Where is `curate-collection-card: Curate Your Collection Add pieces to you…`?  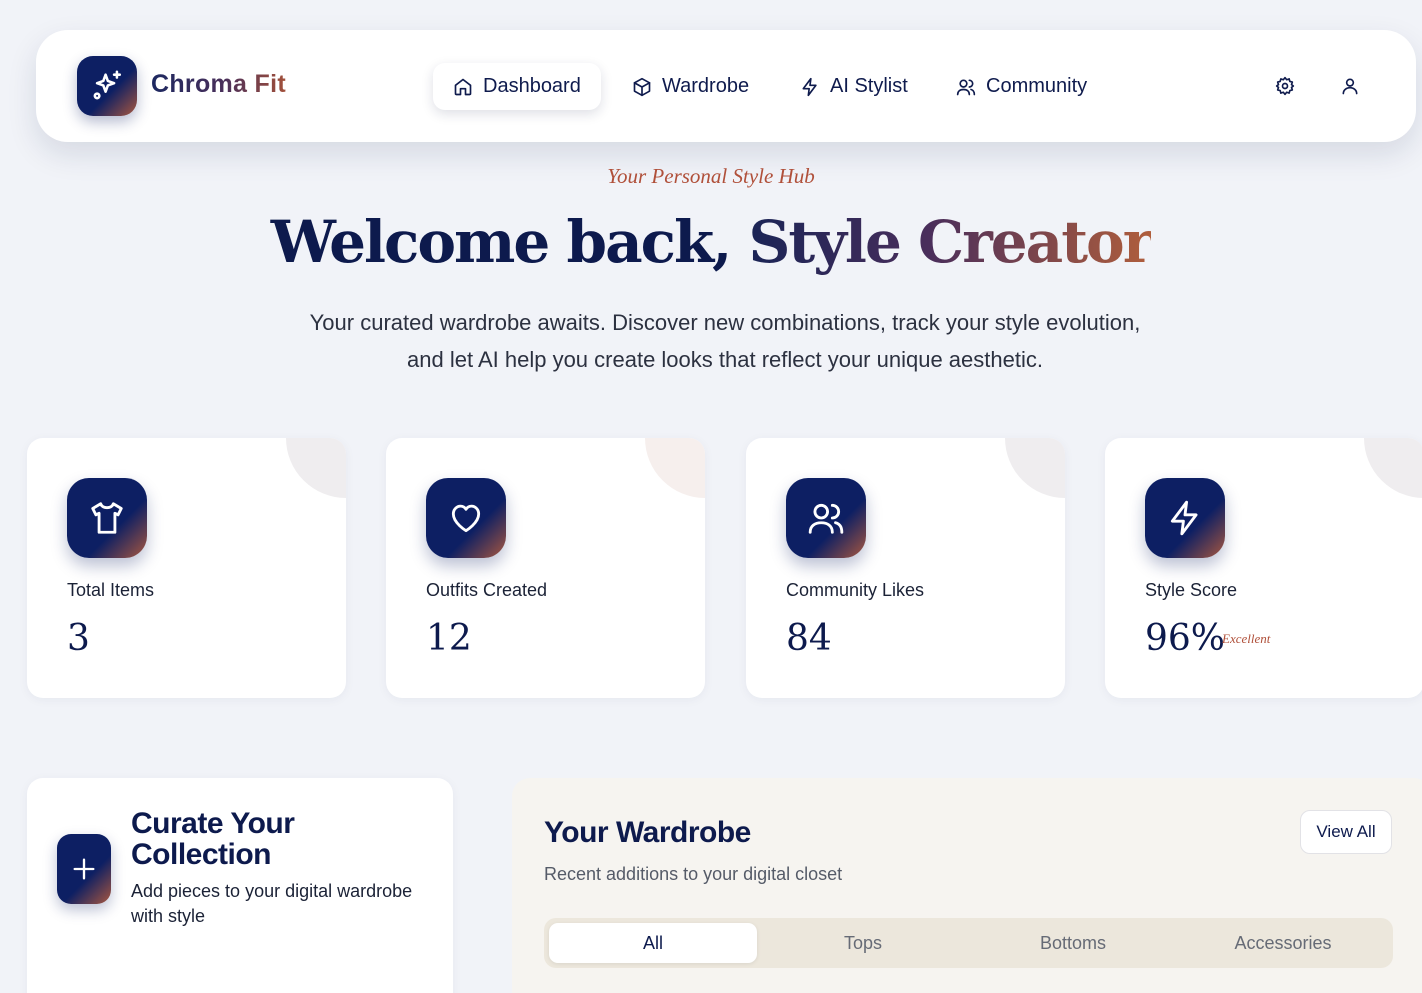 curate-collection-card: Curate Your Collection Add pieces to you… is located at coordinates (240, 885).